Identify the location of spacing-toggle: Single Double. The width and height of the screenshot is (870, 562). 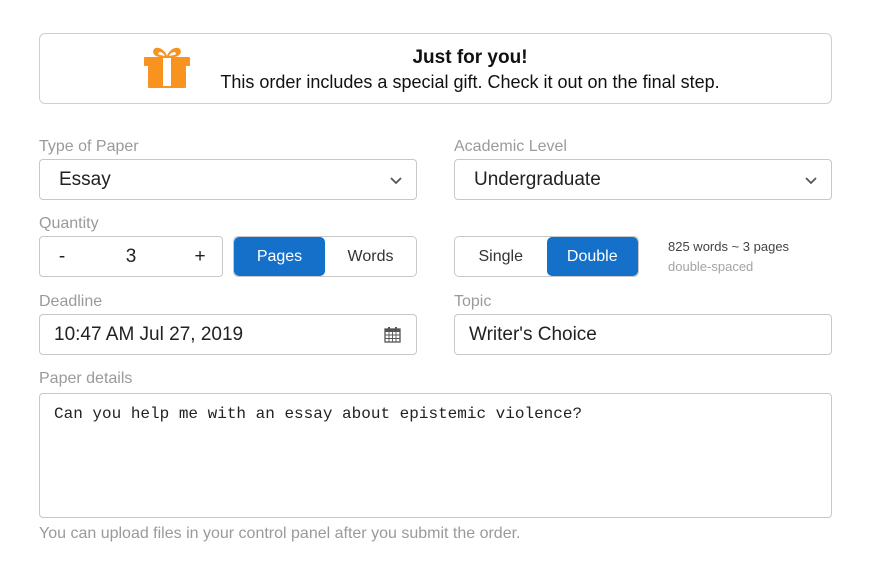
(546, 256).